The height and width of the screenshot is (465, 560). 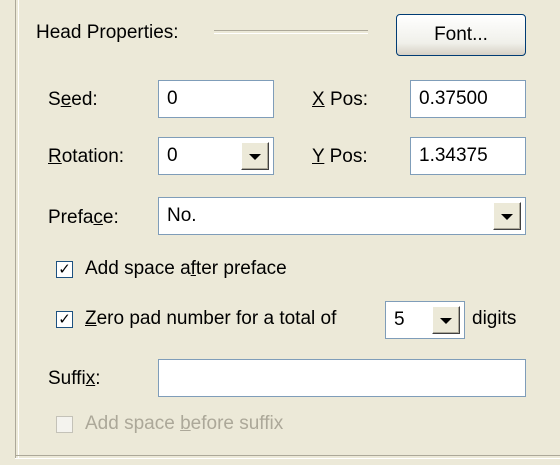 I want to click on rotation-dropdown-button, so click(x=255, y=156).